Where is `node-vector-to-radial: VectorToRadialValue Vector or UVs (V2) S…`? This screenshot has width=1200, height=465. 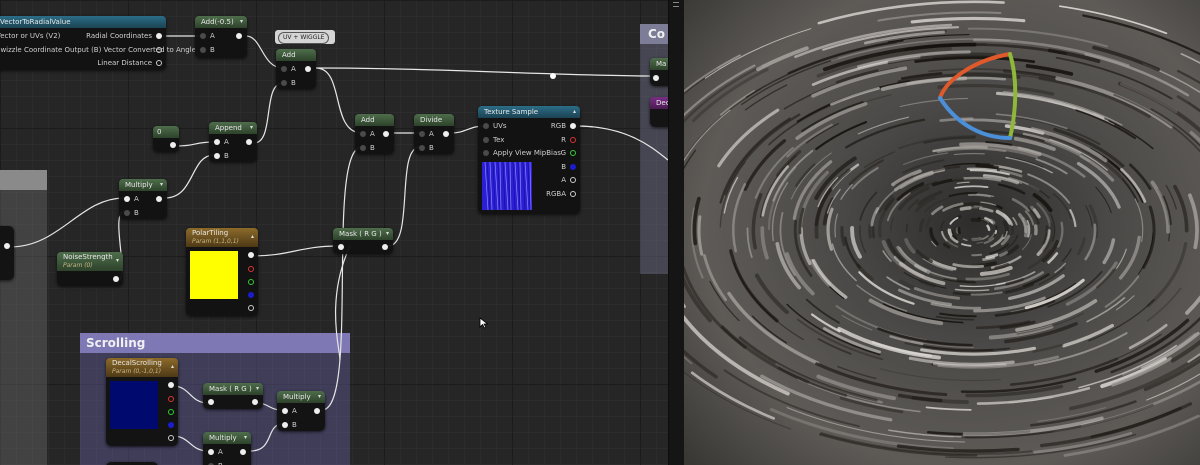
node-vector-to-radial: VectorToRadialValue Vector or UVs (V2) S… is located at coordinates (98, 43).